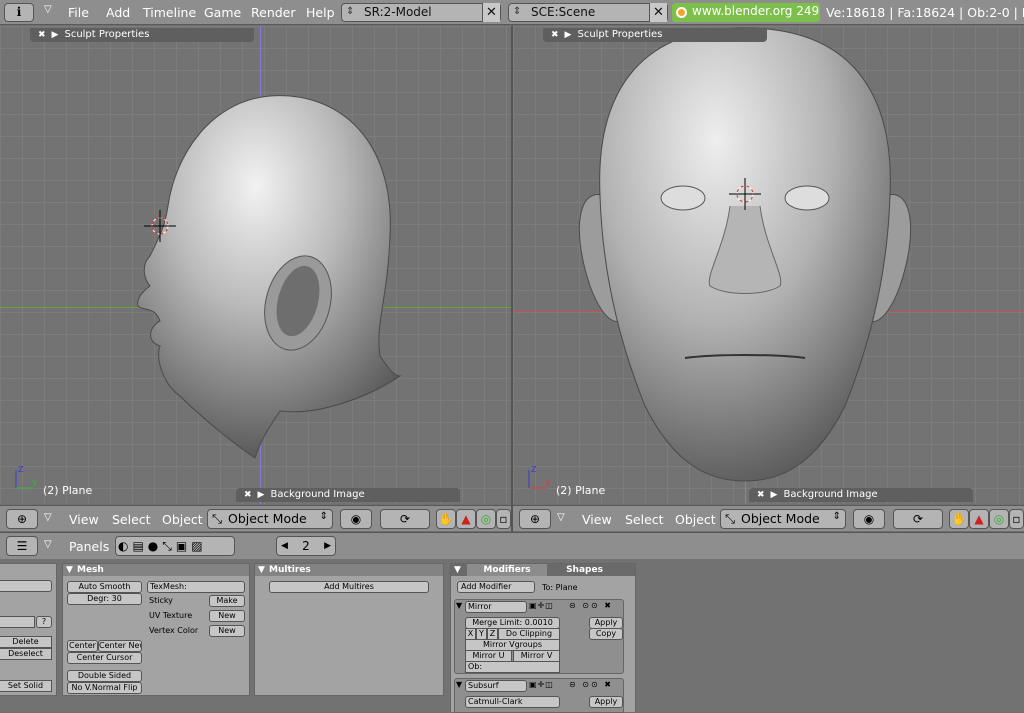  Describe the element at coordinates (512, 702) in the screenshot. I see `subsurf-type-dropdown: Catmull-Clark` at that location.